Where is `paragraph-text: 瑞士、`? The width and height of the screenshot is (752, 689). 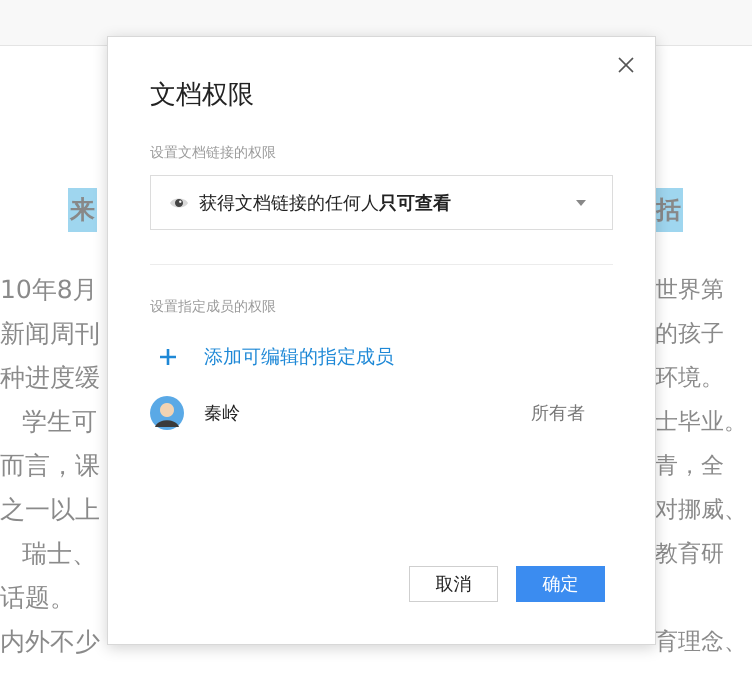
paragraph-text: 瑞士、 is located at coordinates (59, 554).